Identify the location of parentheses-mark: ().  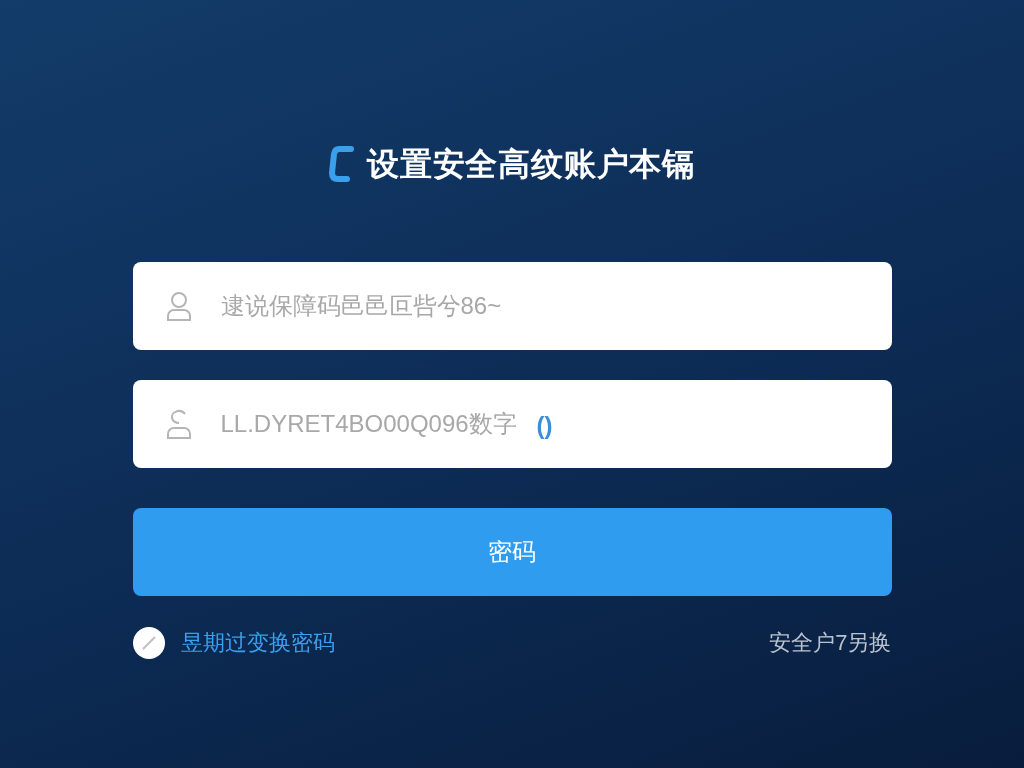
(544, 426).